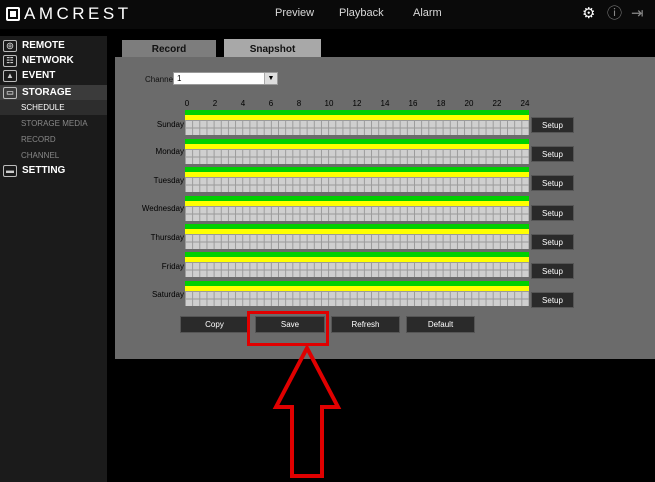 Image resolution: width=655 pixels, height=482 pixels. I want to click on schedule-row-sunday, so click(357, 122).